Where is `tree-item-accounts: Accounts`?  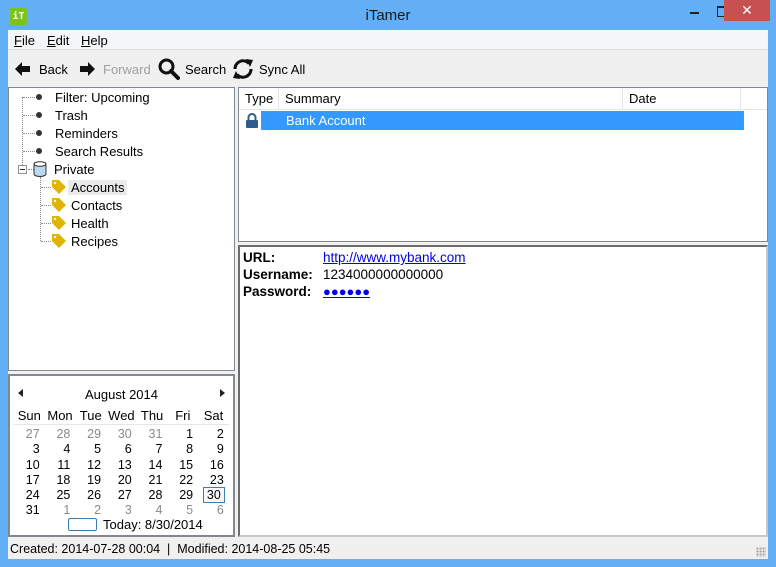 tree-item-accounts: Accounts is located at coordinates (89, 187).